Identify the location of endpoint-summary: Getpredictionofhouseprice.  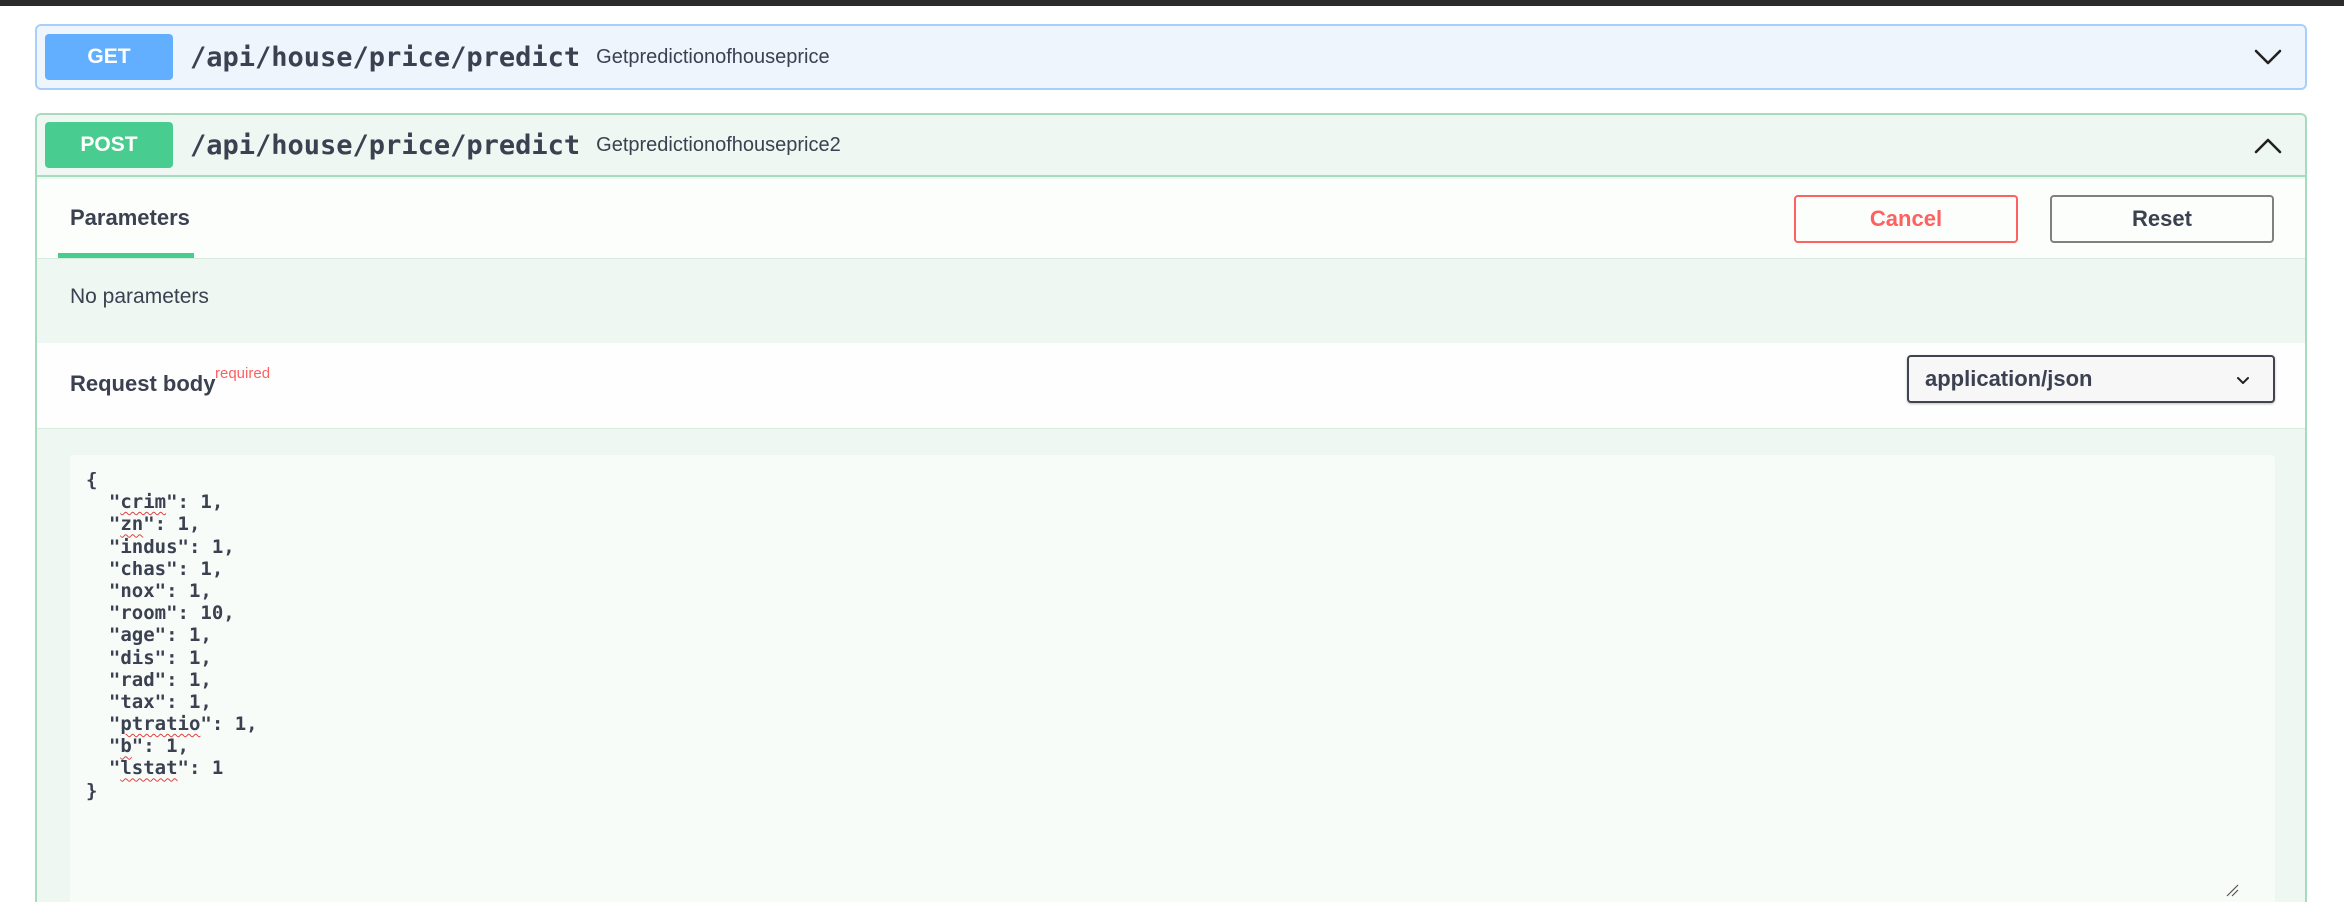
(713, 56).